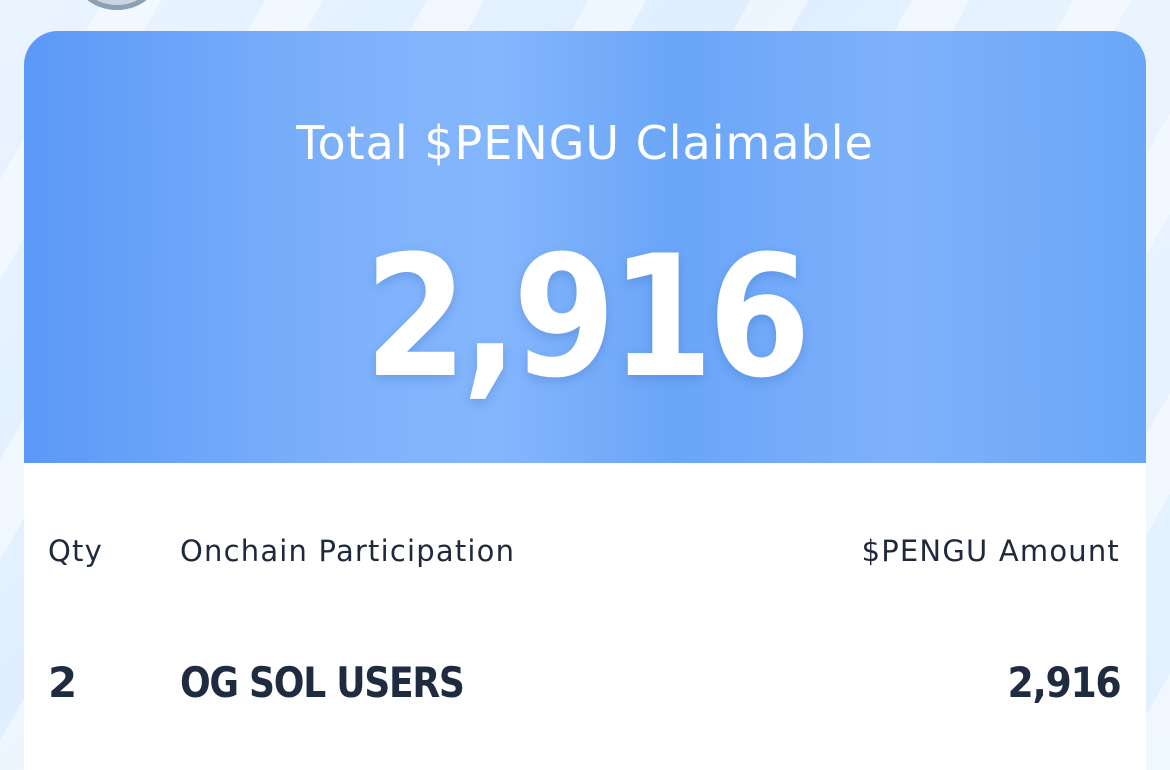  What do you see at coordinates (585, 143) in the screenshot?
I see `claimable-title: Total $PENGU Claimable` at bounding box center [585, 143].